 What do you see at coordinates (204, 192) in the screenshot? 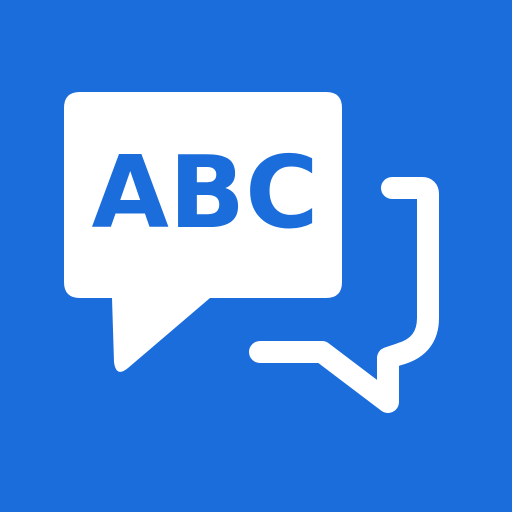
I see `bubble-text: ABC` at bounding box center [204, 192].